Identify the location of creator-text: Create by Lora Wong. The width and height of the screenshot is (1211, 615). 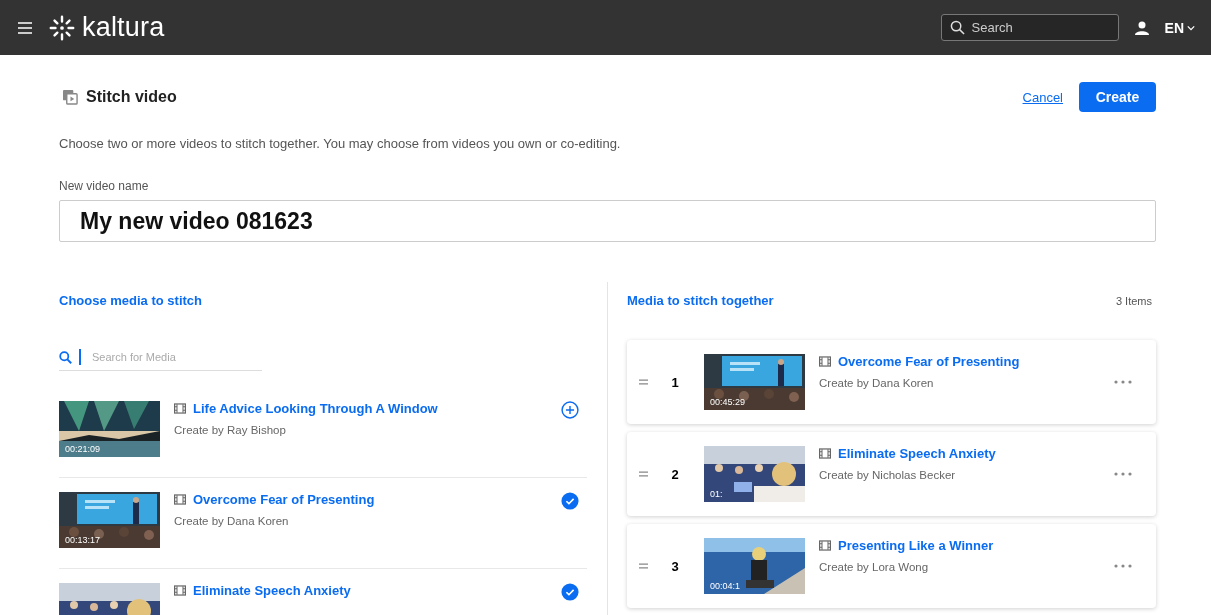
(874, 567).